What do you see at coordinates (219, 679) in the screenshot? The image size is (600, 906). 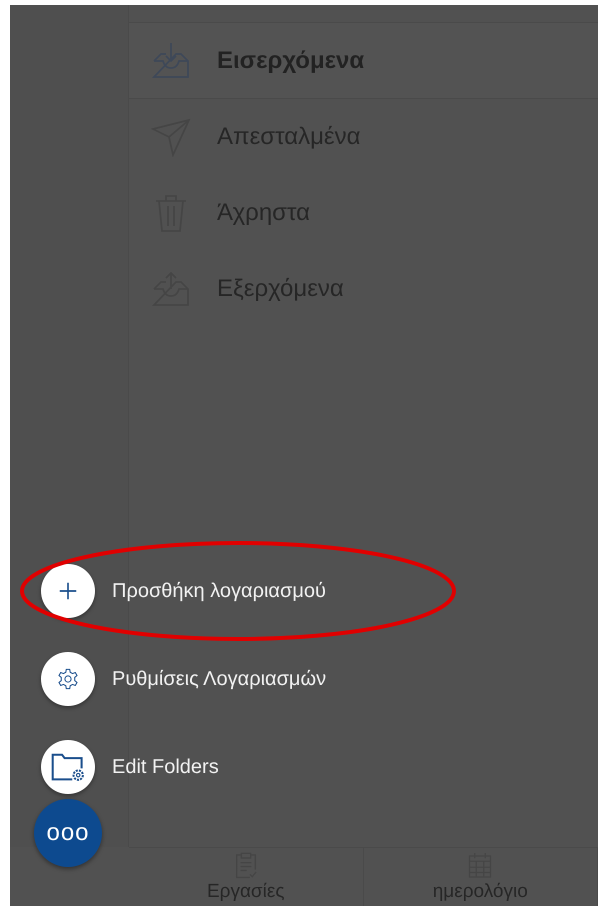 I see `action-label: Ρυθμίσεις Λογαριασμών` at bounding box center [219, 679].